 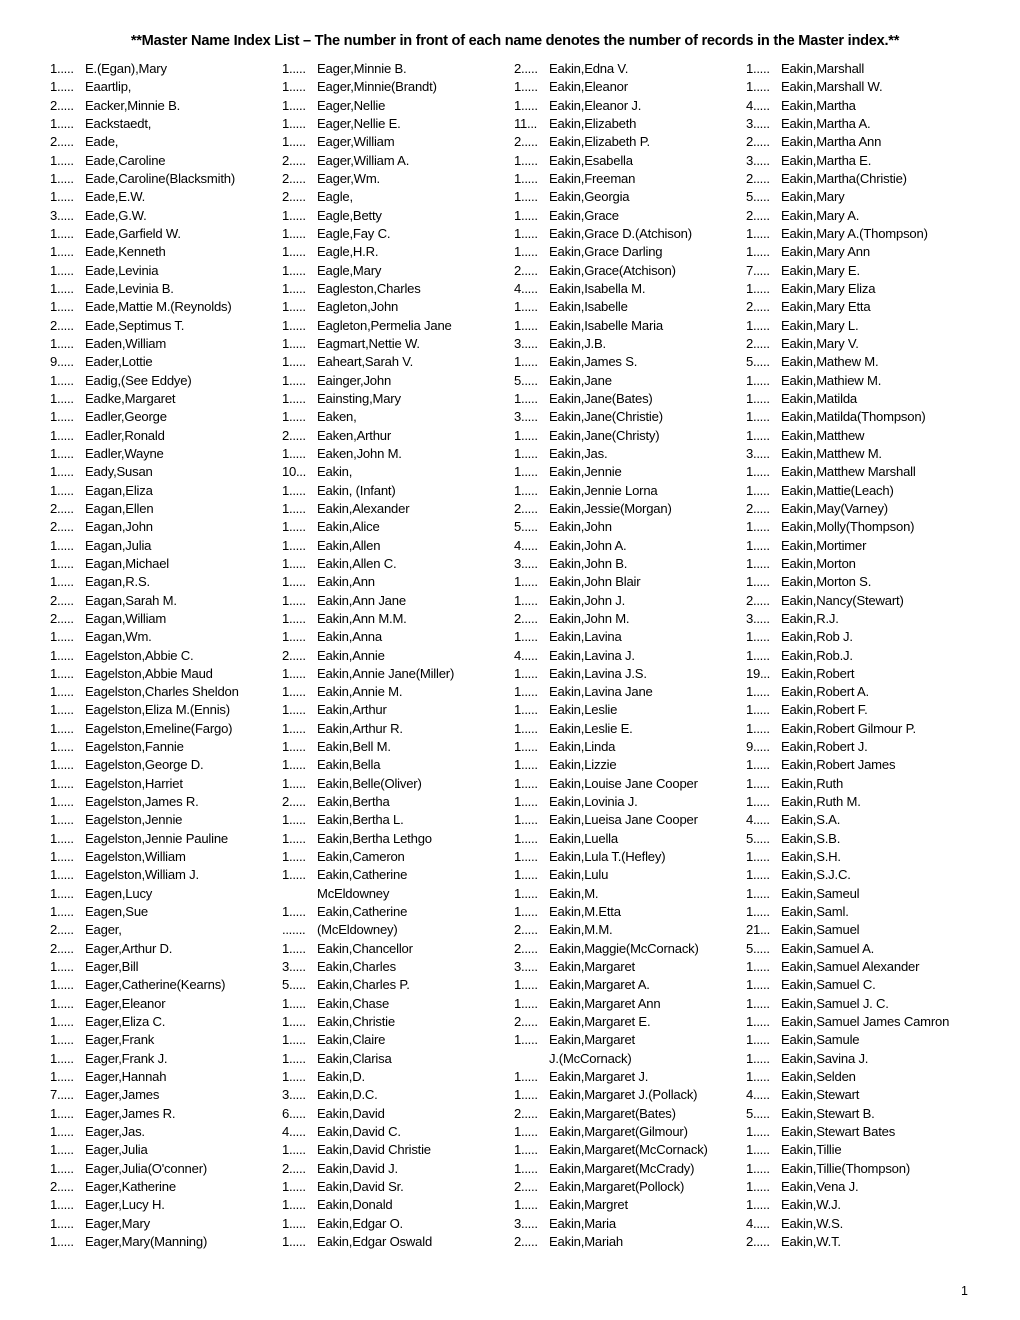 What do you see at coordinates (832, 87) in the screenshot?
I see `entry-name: Eakin,Marshall W.` at bounding box center [832, 87].